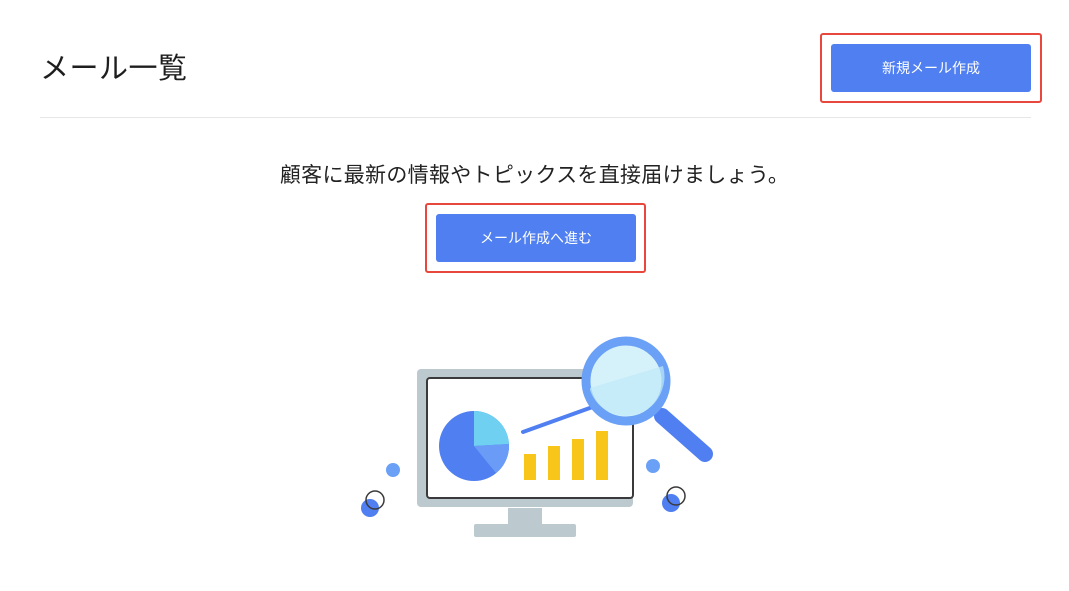 The height and width of the screenshot is (591, 1069). What do you see at coordinates (931, 68) in the screenshot?
I see `new-mail-button: 新規メール作成` at bounding box center [931, 68].